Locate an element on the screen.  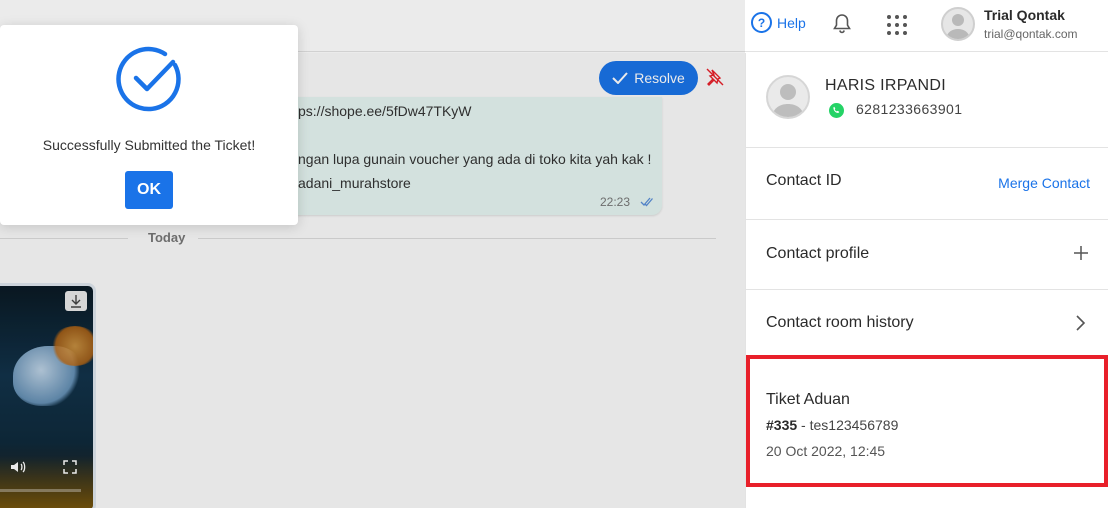
ticket-subject: tes123456789 is located at coordinates (854, 425).